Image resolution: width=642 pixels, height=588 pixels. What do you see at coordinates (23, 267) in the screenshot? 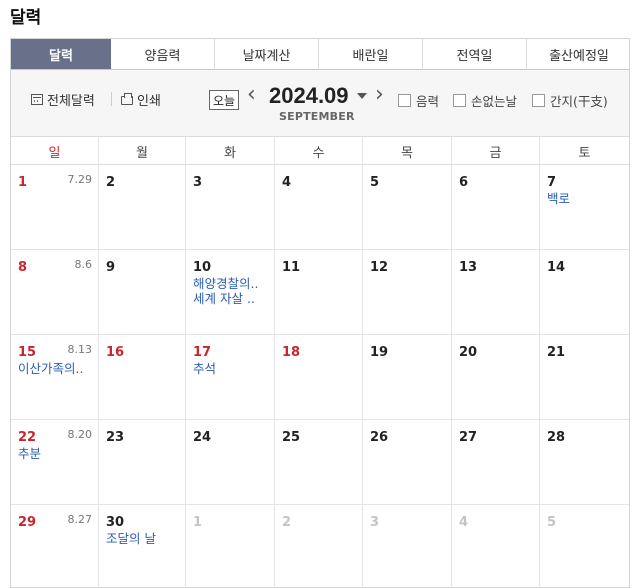
I see `day-number: 8` at bounding box center [23, 267].